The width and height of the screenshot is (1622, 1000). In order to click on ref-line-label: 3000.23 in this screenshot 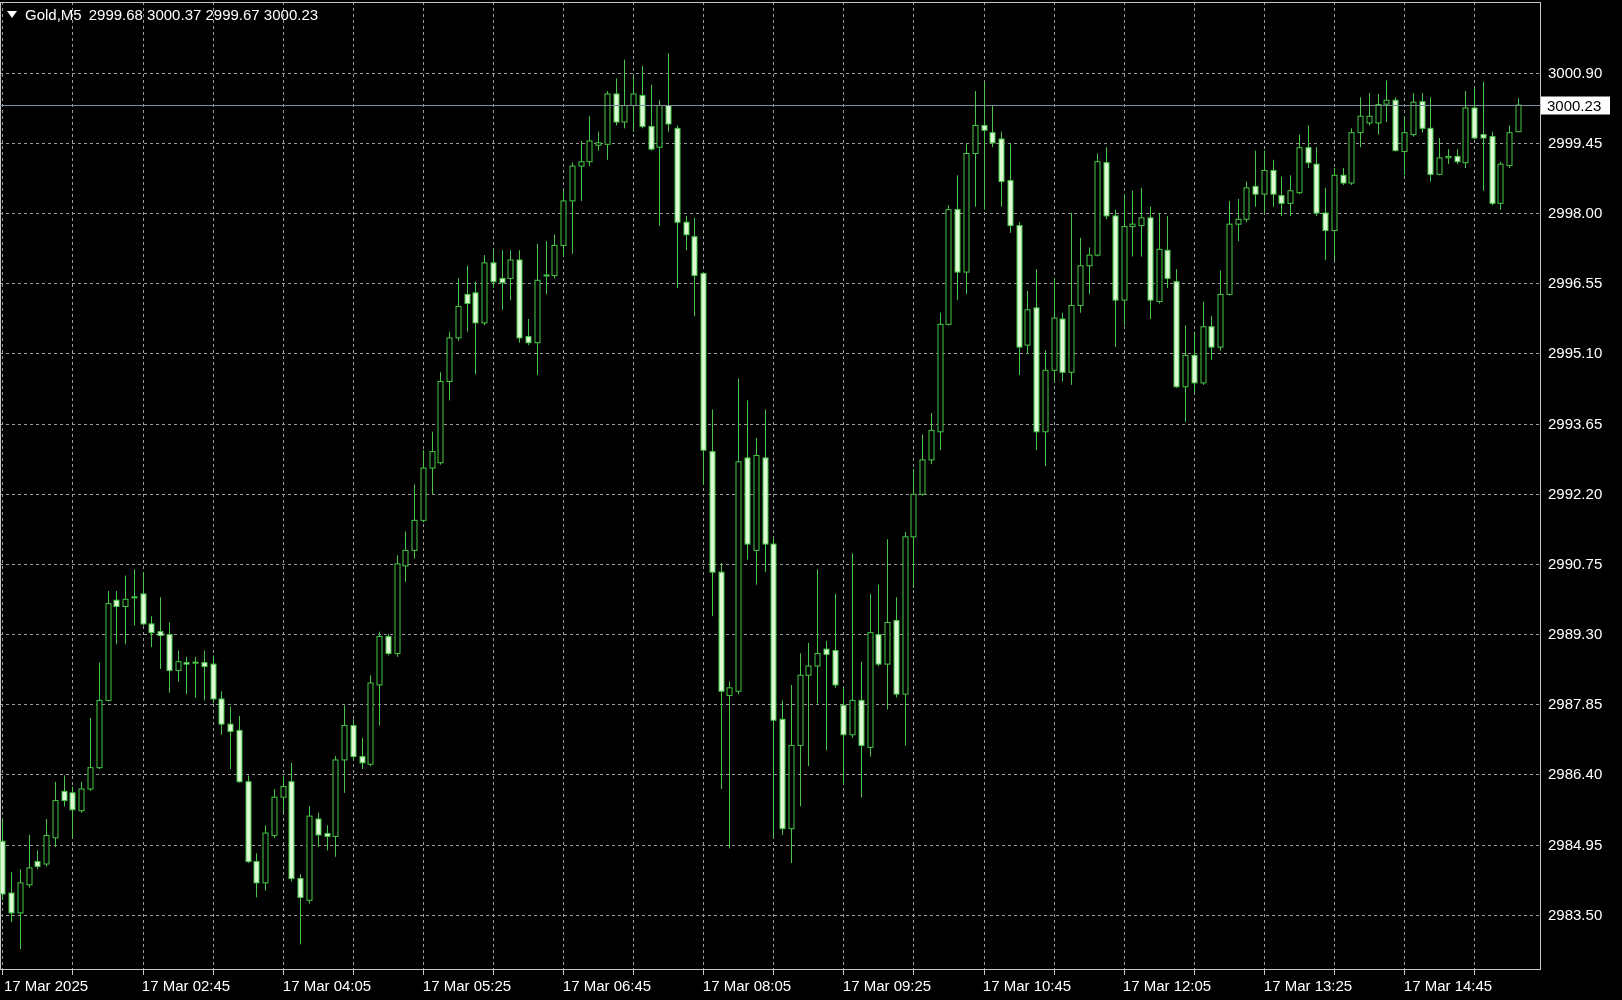, I will do `click(1574, 105)`.